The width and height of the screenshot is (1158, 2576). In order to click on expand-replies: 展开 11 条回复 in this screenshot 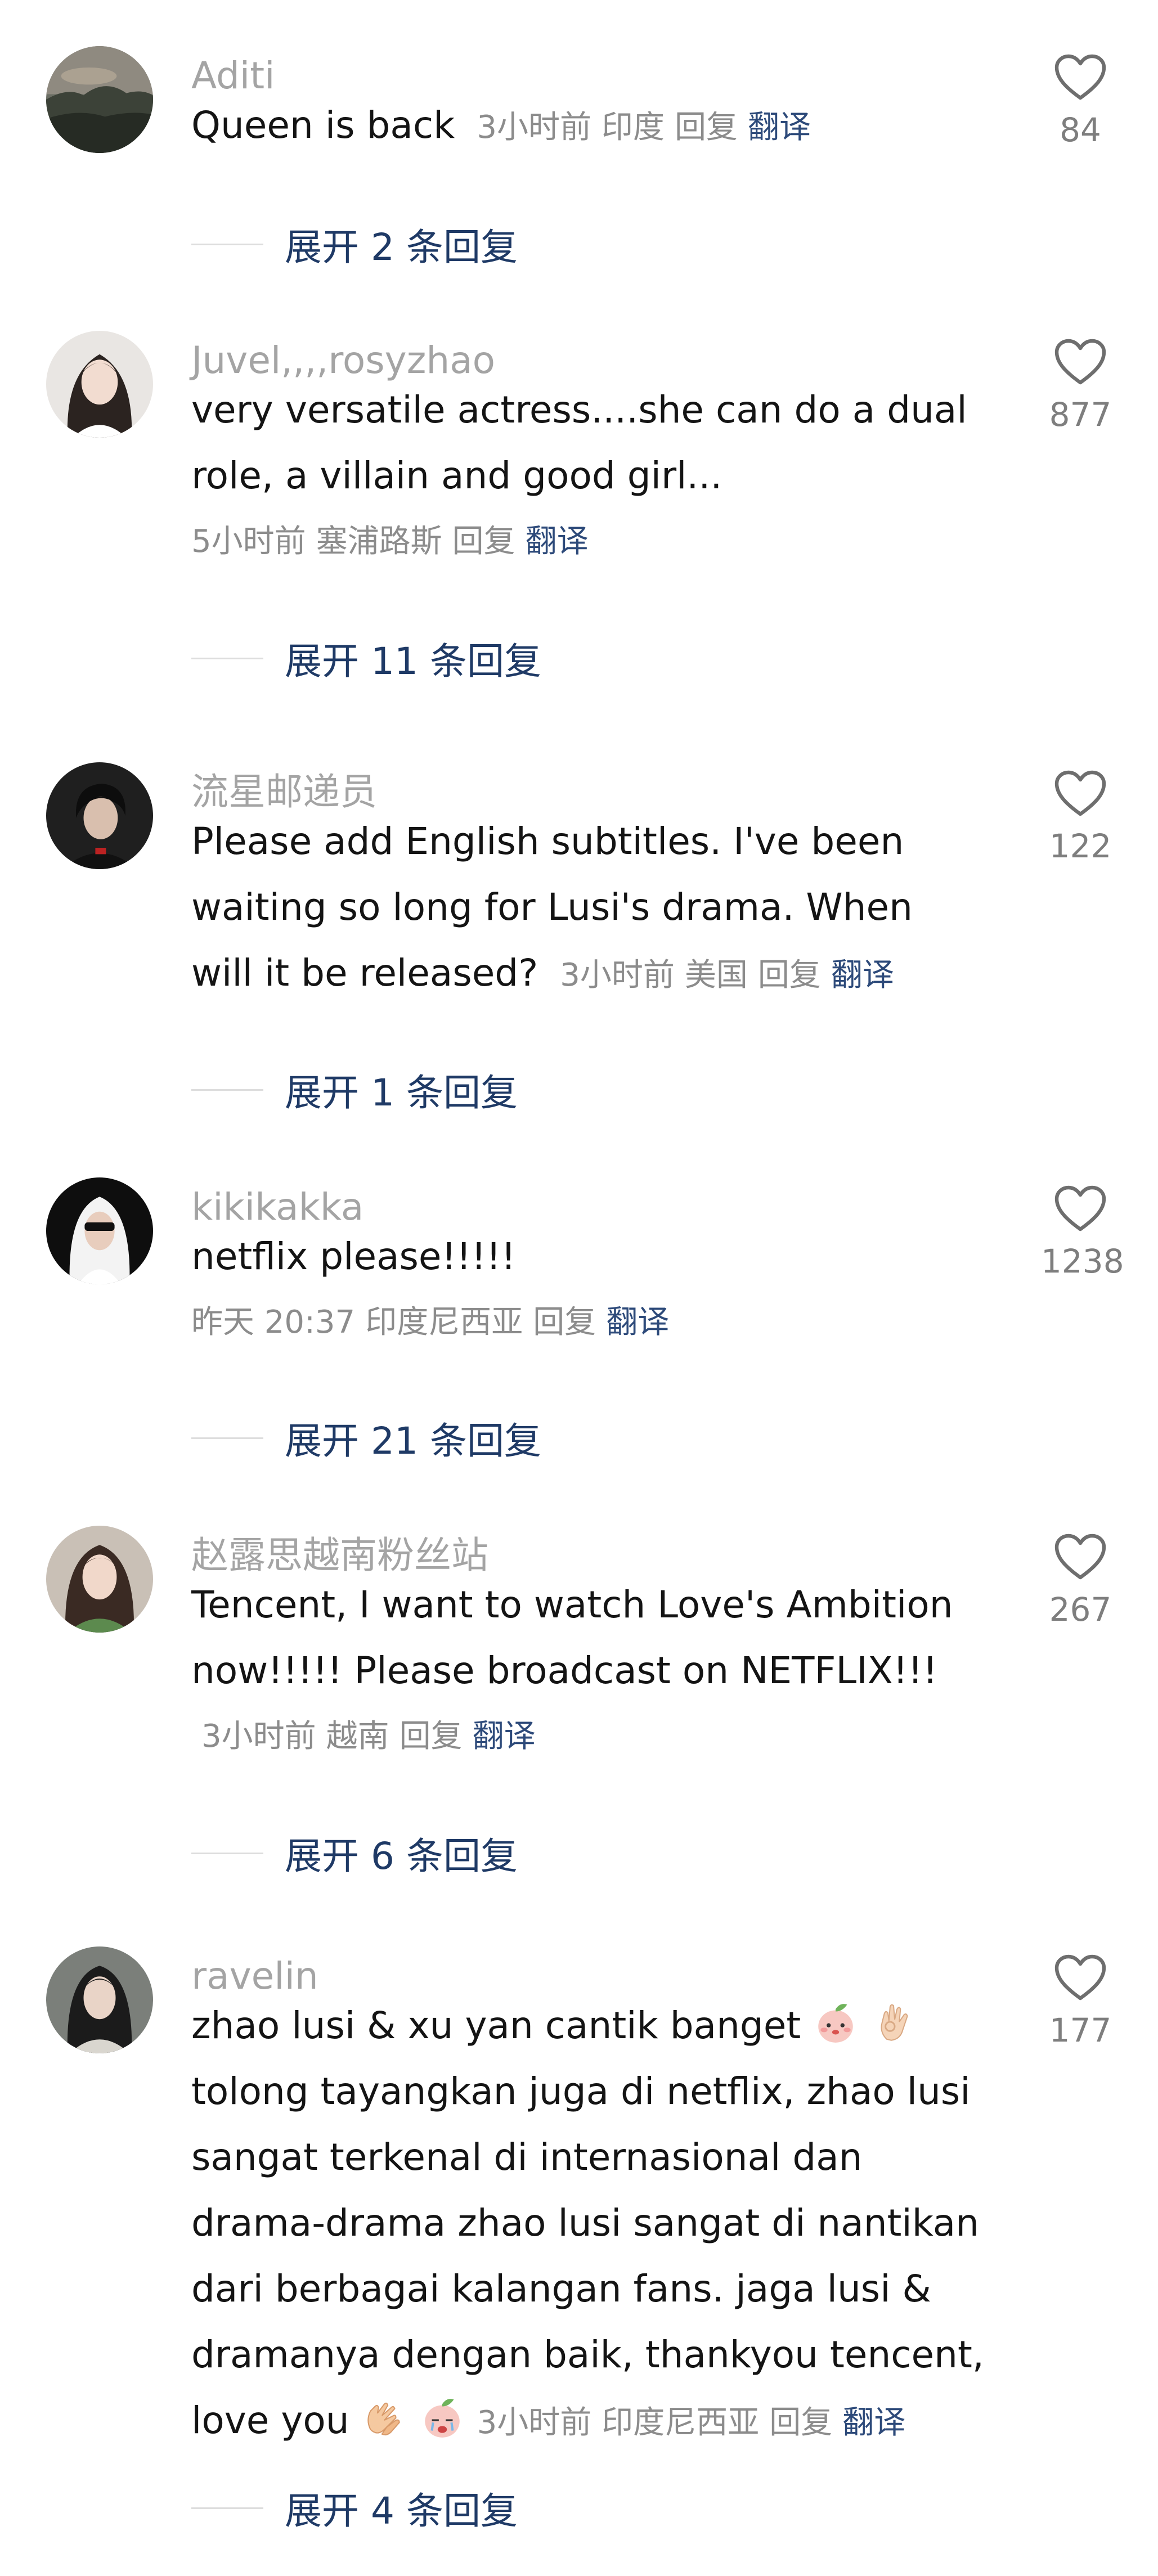, I will do `click(366, 659)`.